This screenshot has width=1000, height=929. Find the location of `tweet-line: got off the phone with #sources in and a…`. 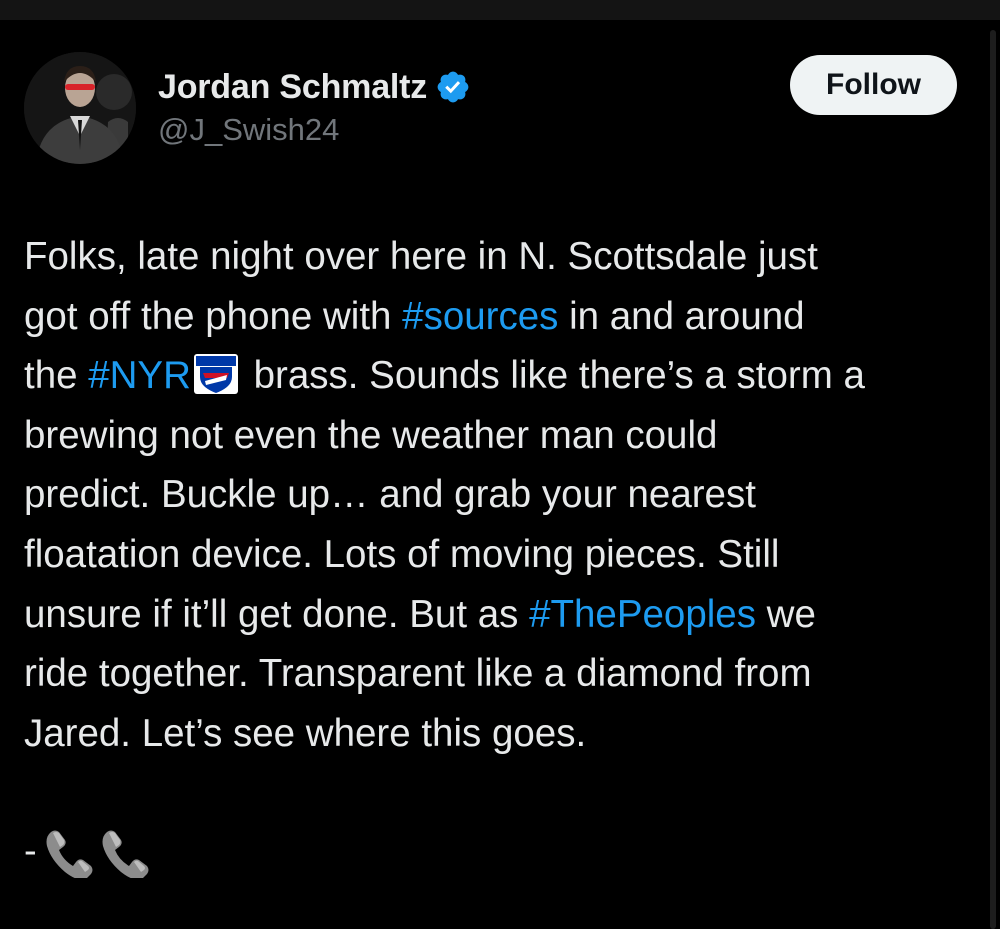

tweet-line: got off the phone with #sources in and a… is located at coordinates (499, 317).